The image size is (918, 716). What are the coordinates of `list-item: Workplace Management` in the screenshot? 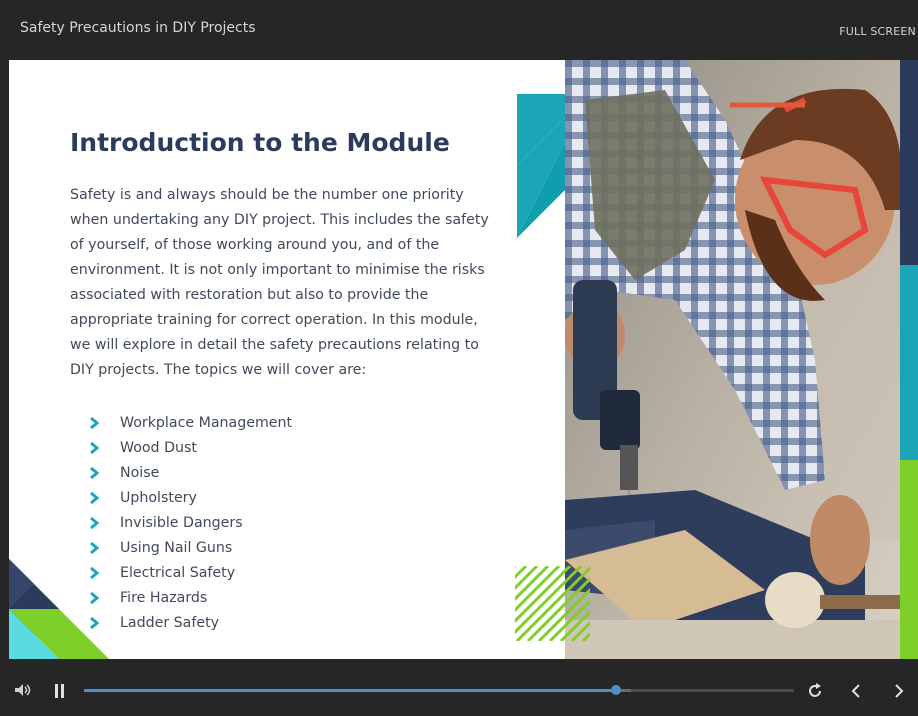 It's located at (190, 422).